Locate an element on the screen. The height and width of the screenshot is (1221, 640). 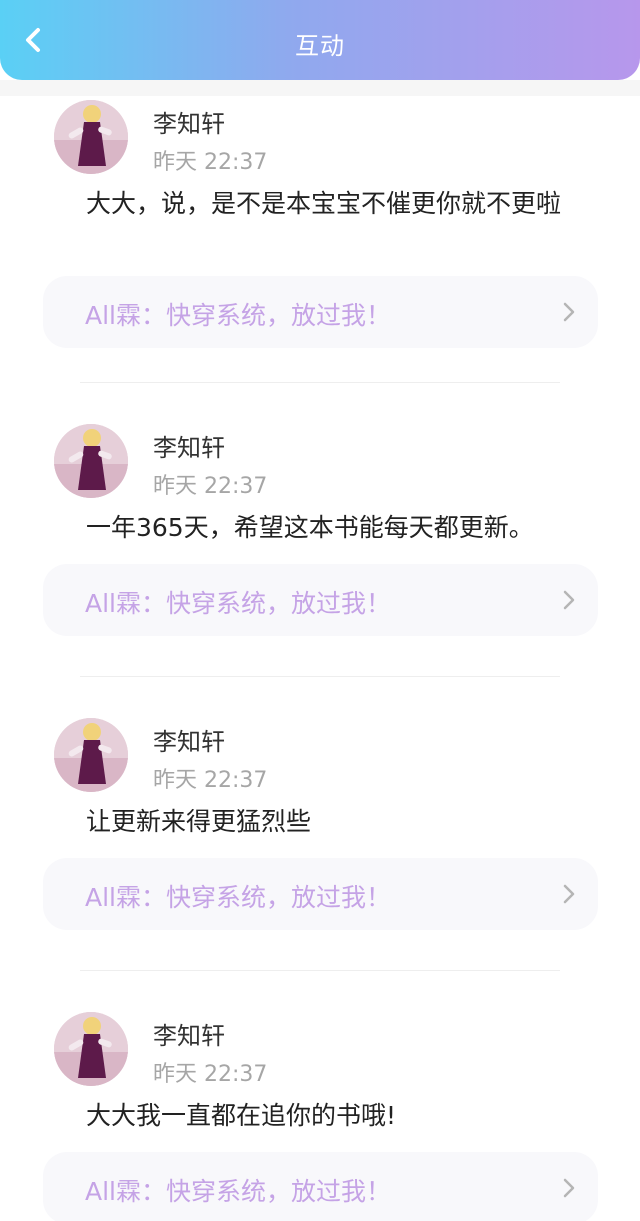
comment-text: 一年365天，希望这本书能每天都更新。 is located at coordinates (310, 527).